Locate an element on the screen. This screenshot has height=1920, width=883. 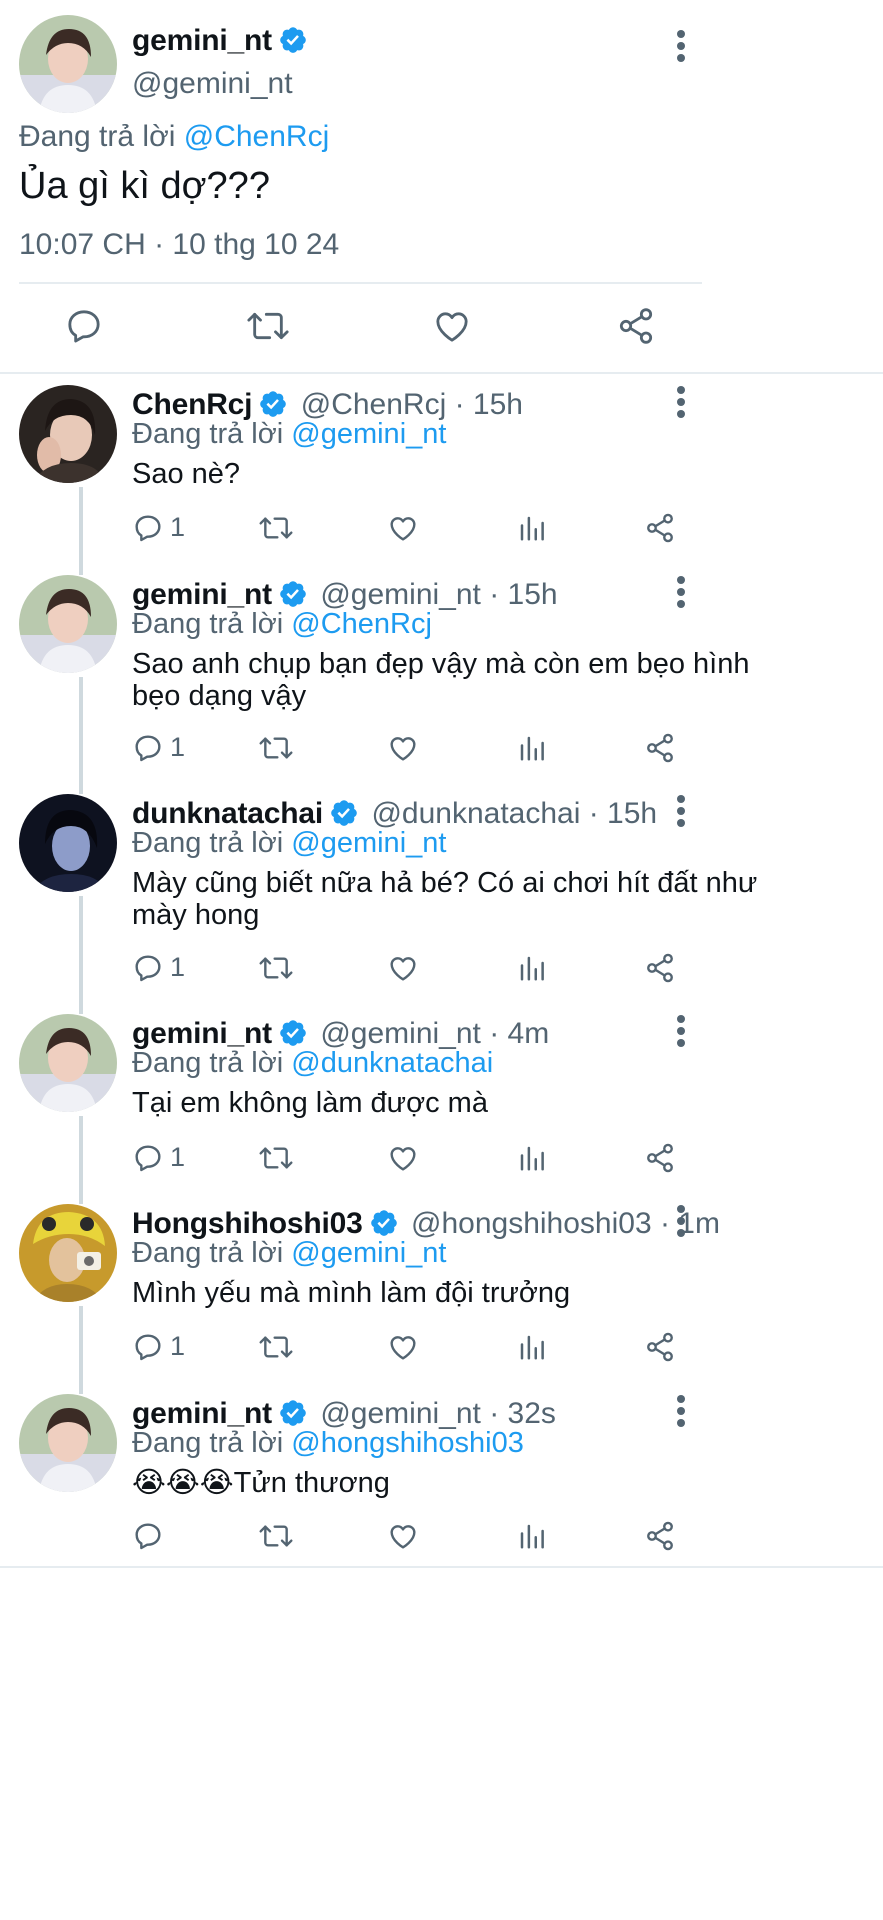
tweet-text-line: bẹo dạng vậy is located at coordinates (219, 696).